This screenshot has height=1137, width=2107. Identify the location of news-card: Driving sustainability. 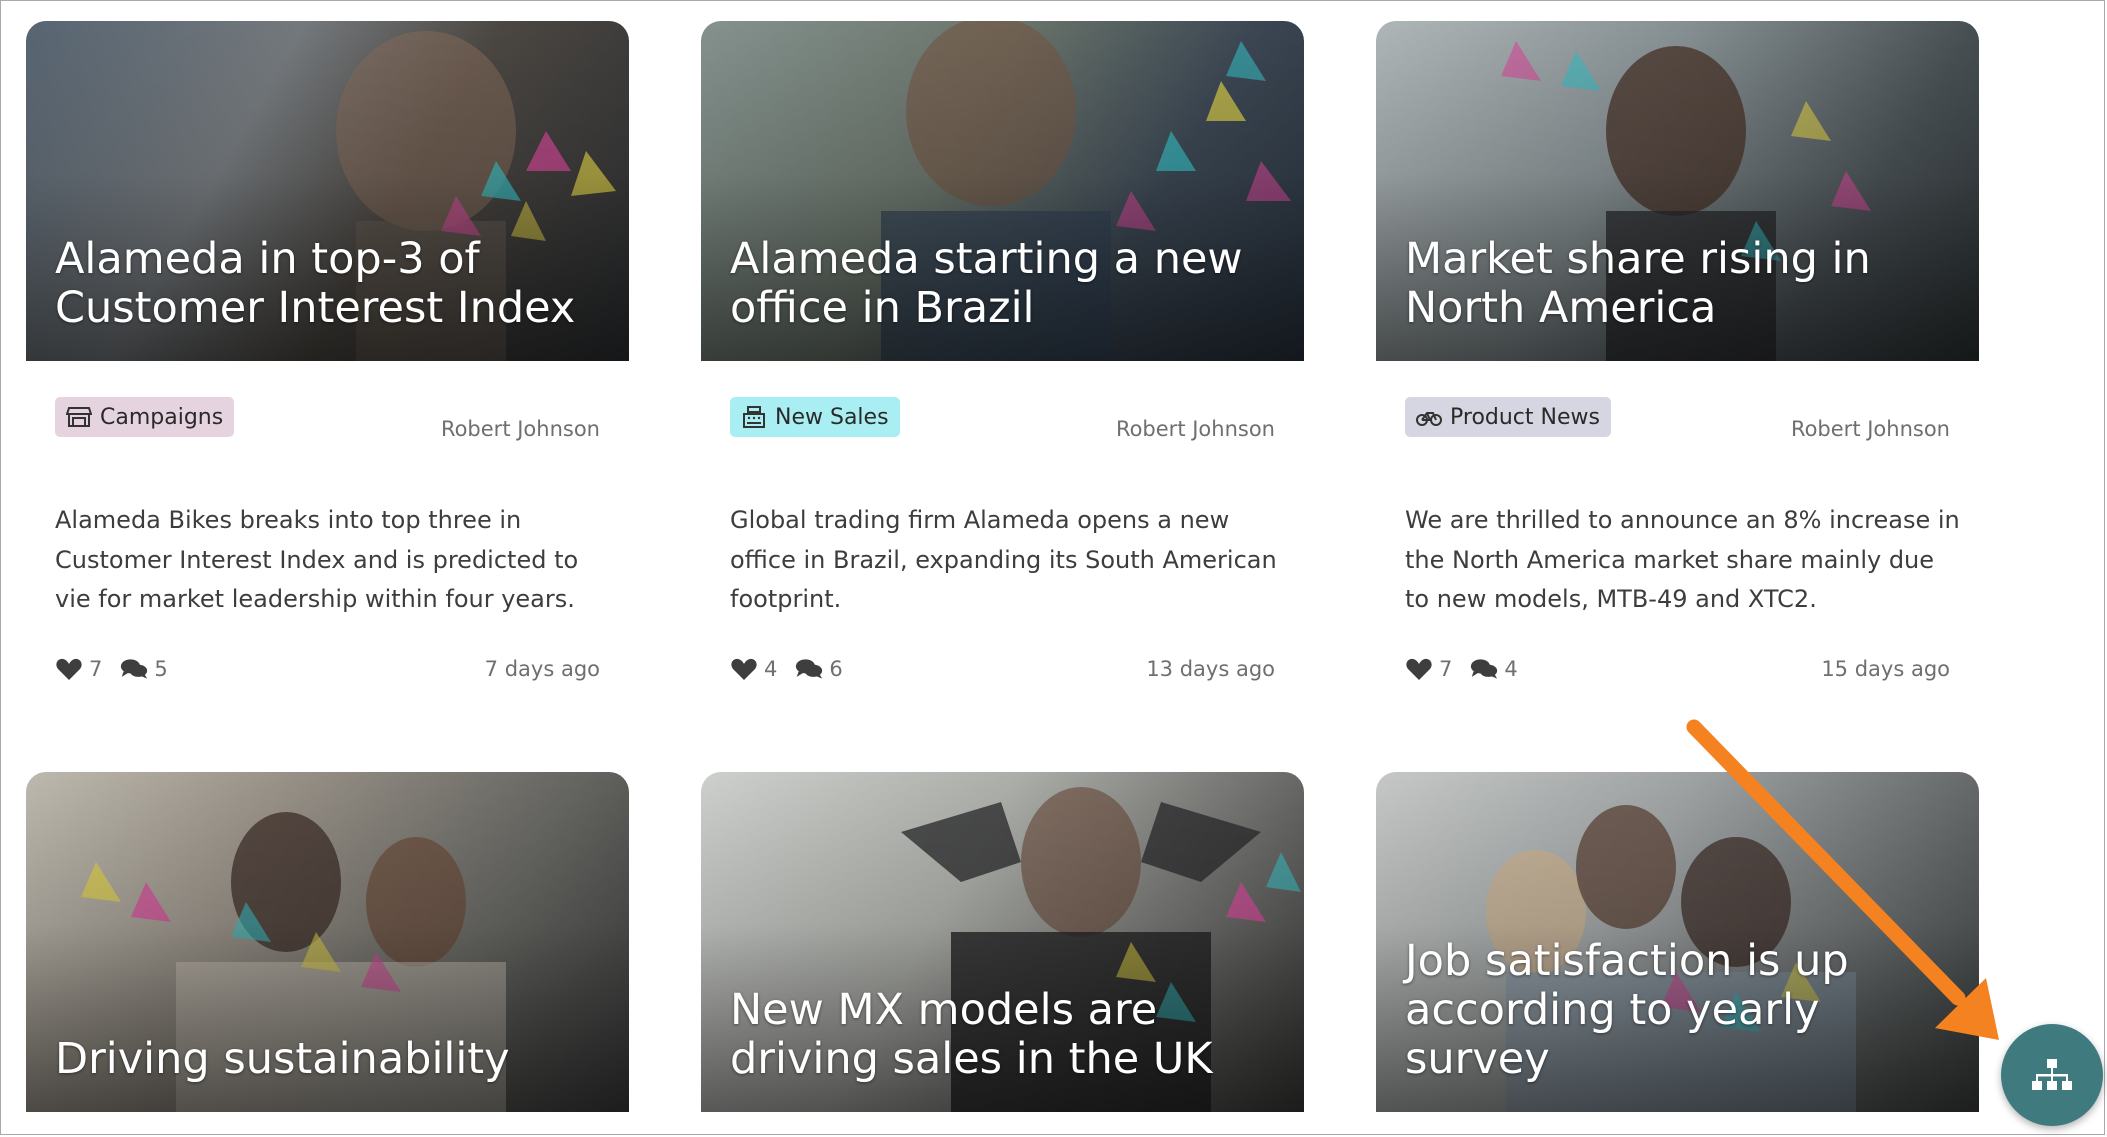
(327, 942).